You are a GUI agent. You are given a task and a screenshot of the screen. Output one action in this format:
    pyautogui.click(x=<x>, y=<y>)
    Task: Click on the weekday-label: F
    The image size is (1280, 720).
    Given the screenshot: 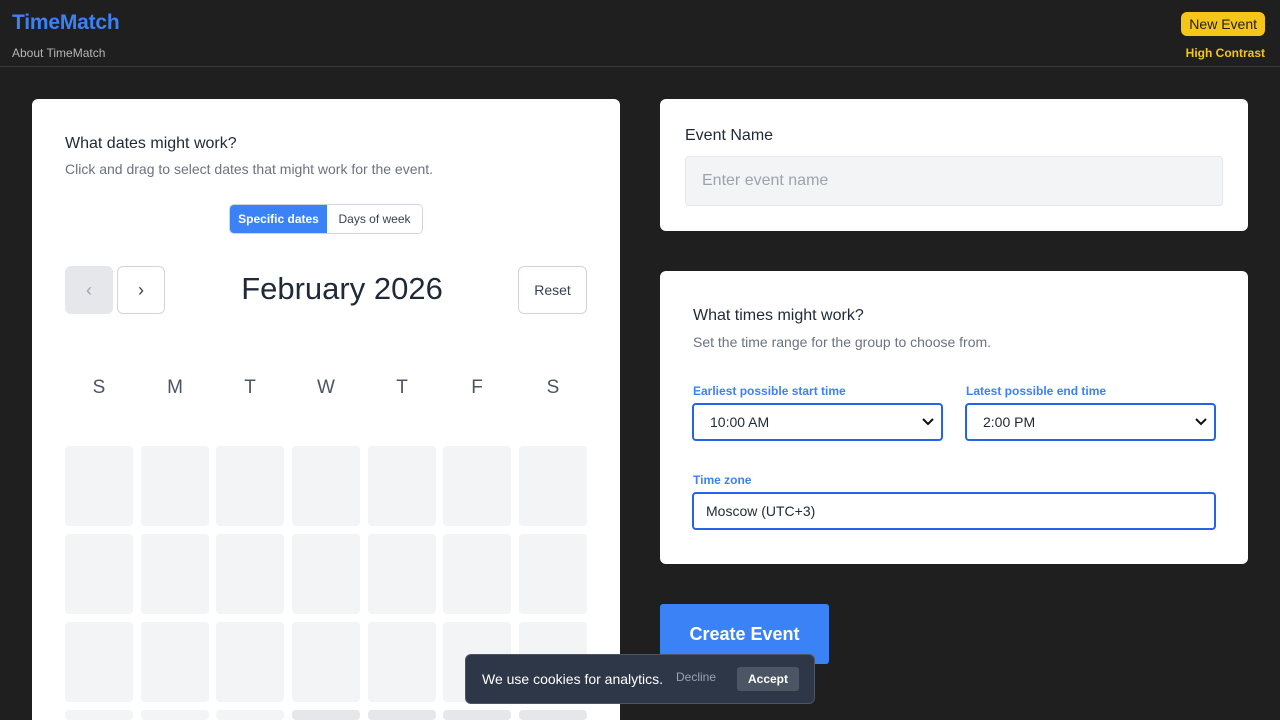 What is the action you would take?
    pyautogui.click(x=477, y=387)
    